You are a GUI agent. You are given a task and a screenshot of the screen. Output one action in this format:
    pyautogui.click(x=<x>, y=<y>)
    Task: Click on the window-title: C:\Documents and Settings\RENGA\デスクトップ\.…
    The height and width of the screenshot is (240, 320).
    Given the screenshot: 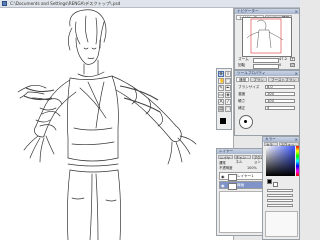 What is the action you would take?
    pyautogui.click(x=65, y=3)
    